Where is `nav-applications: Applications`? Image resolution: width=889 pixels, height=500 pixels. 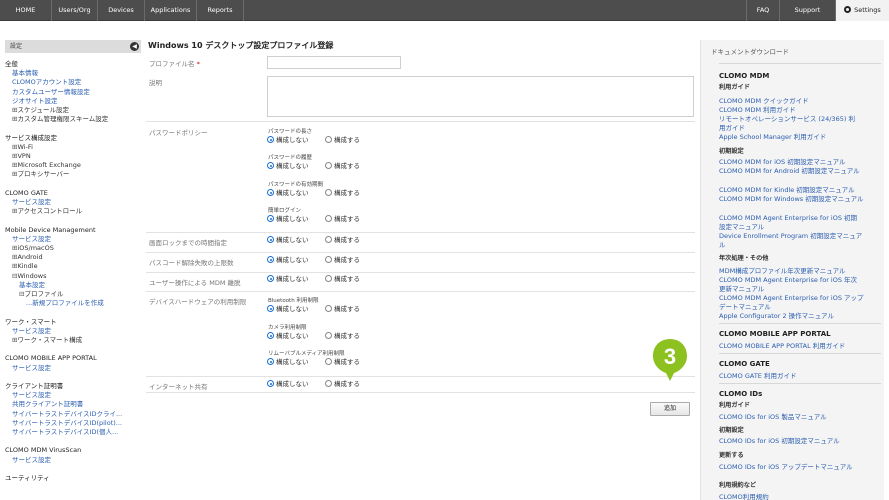 nav-applications: Applications is located at coordinates (171, 10).